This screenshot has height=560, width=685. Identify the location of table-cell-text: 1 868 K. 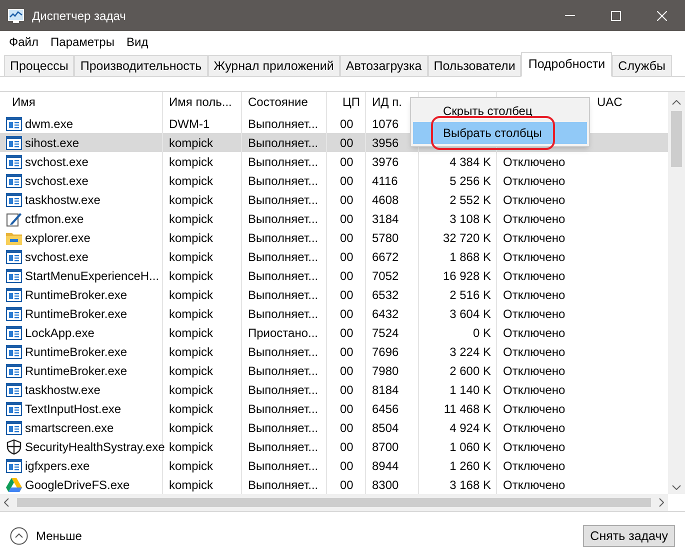
(470, 257).